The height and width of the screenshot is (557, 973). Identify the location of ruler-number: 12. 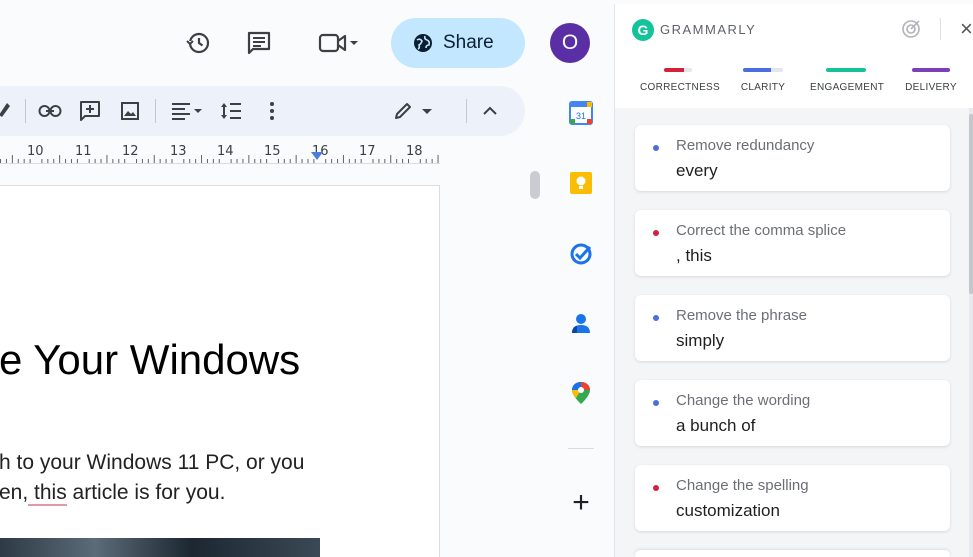
(130, 151).